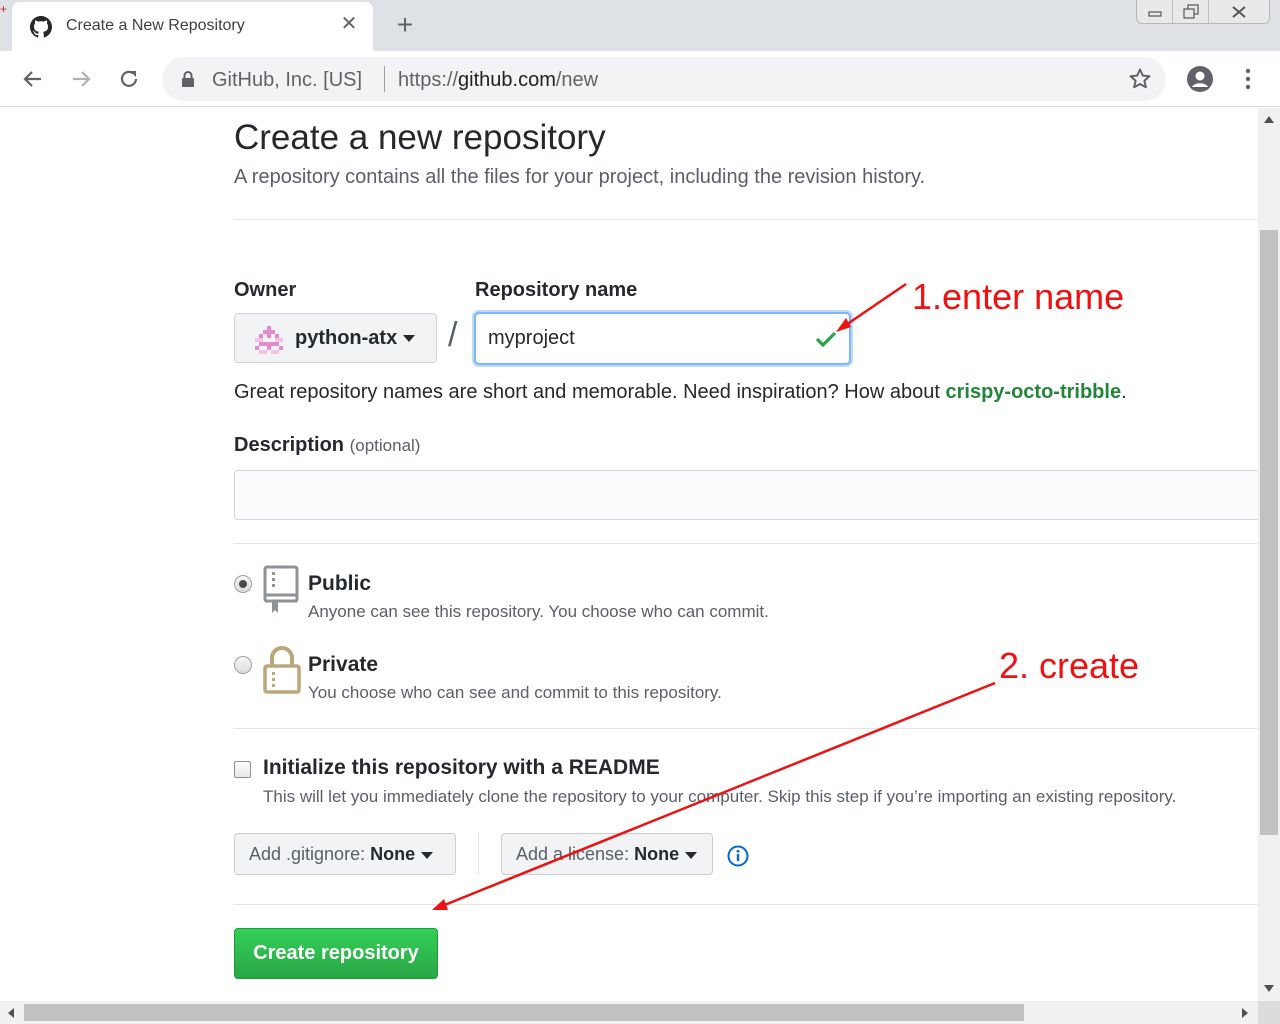 The height and width of the screenshot is (1024, 1280). I want to click on private-title: Private, so click(343, 664).